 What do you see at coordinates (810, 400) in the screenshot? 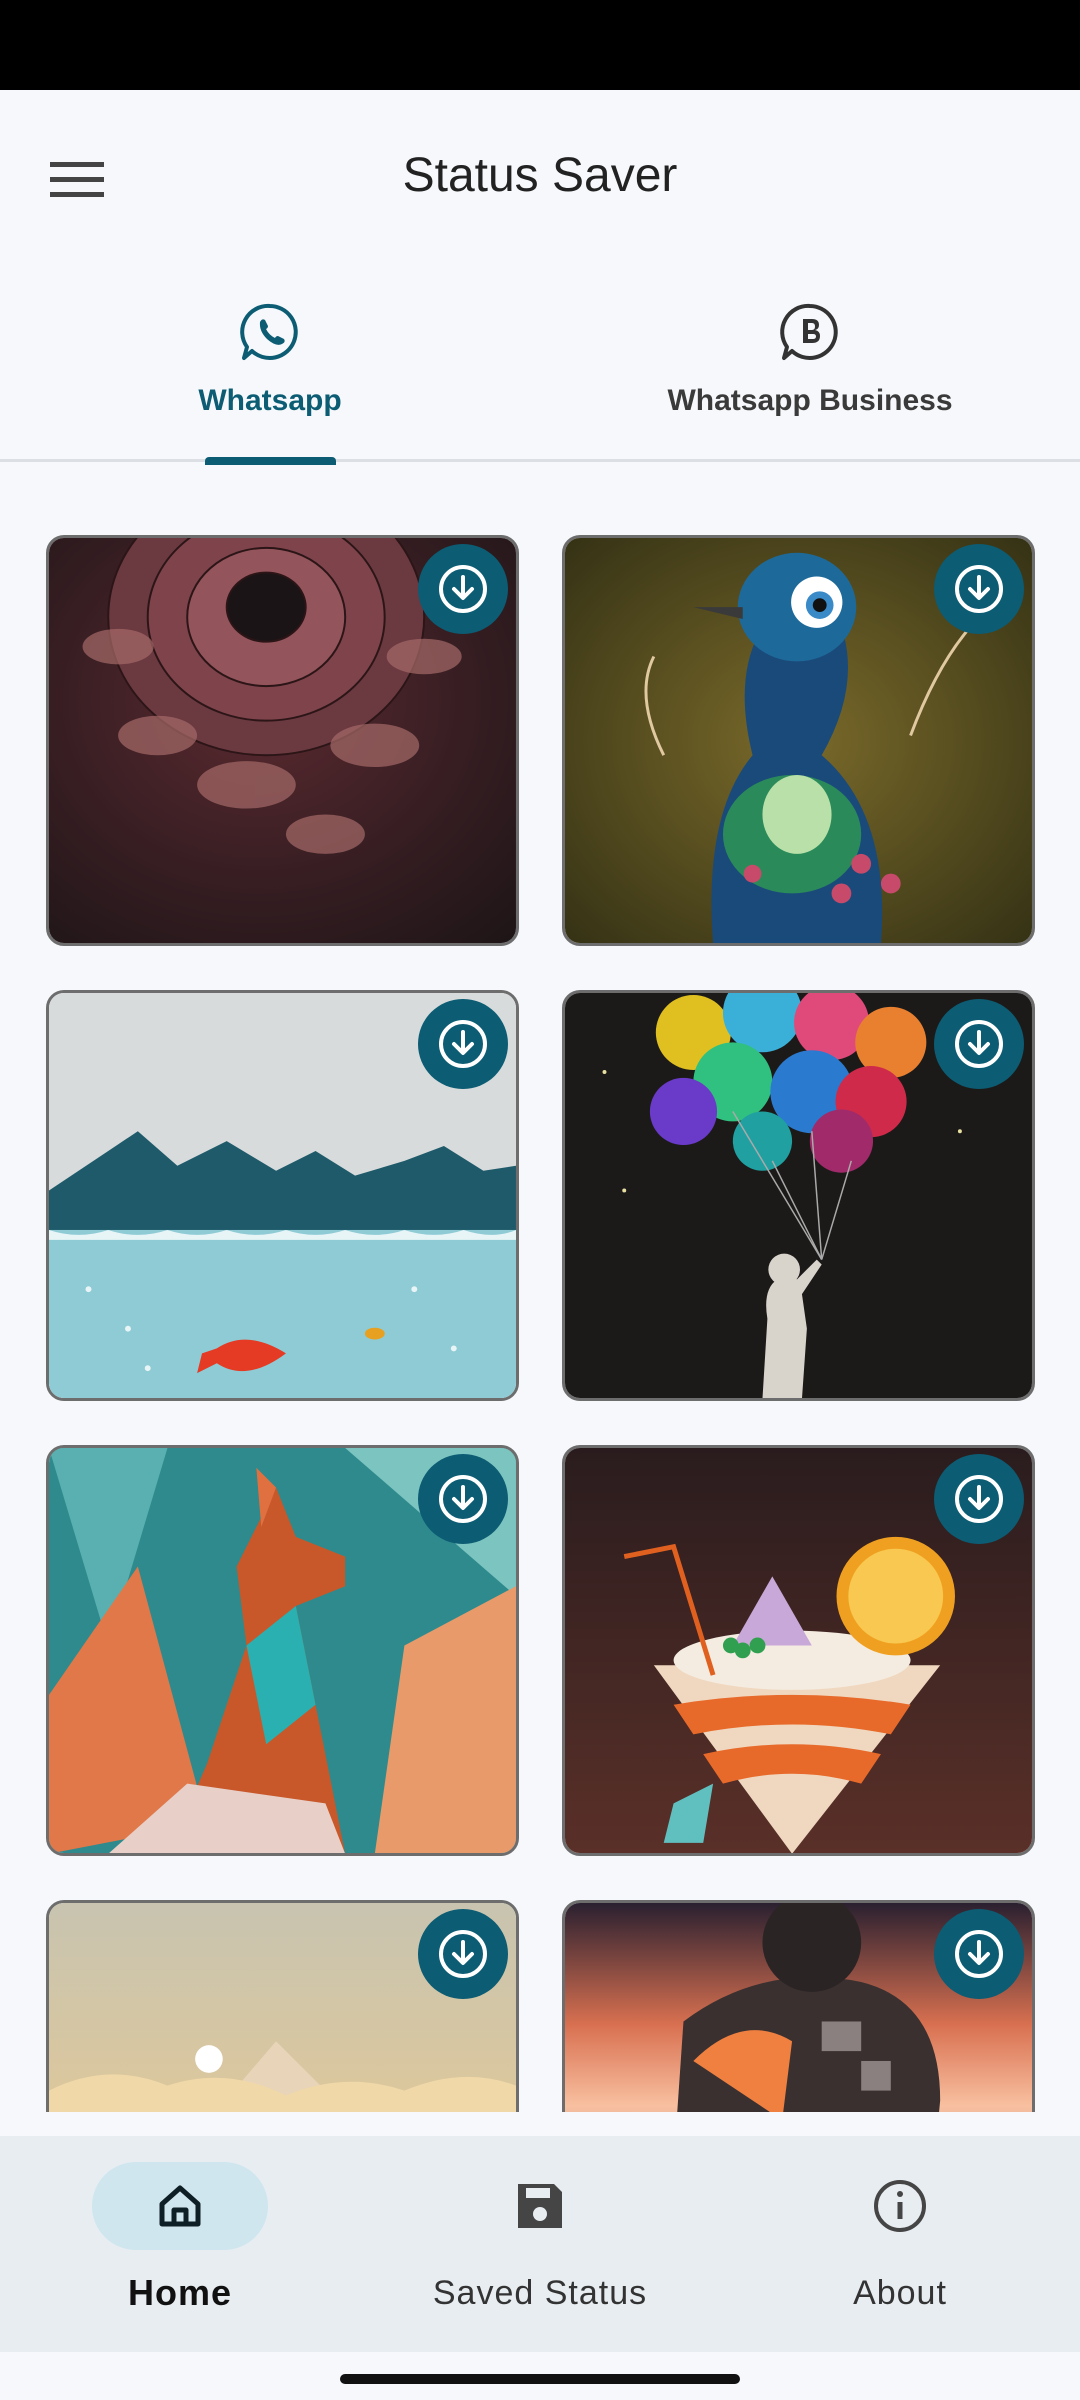
I see `tab-label: Whatsapp Business` at bounding box center [810, 400].